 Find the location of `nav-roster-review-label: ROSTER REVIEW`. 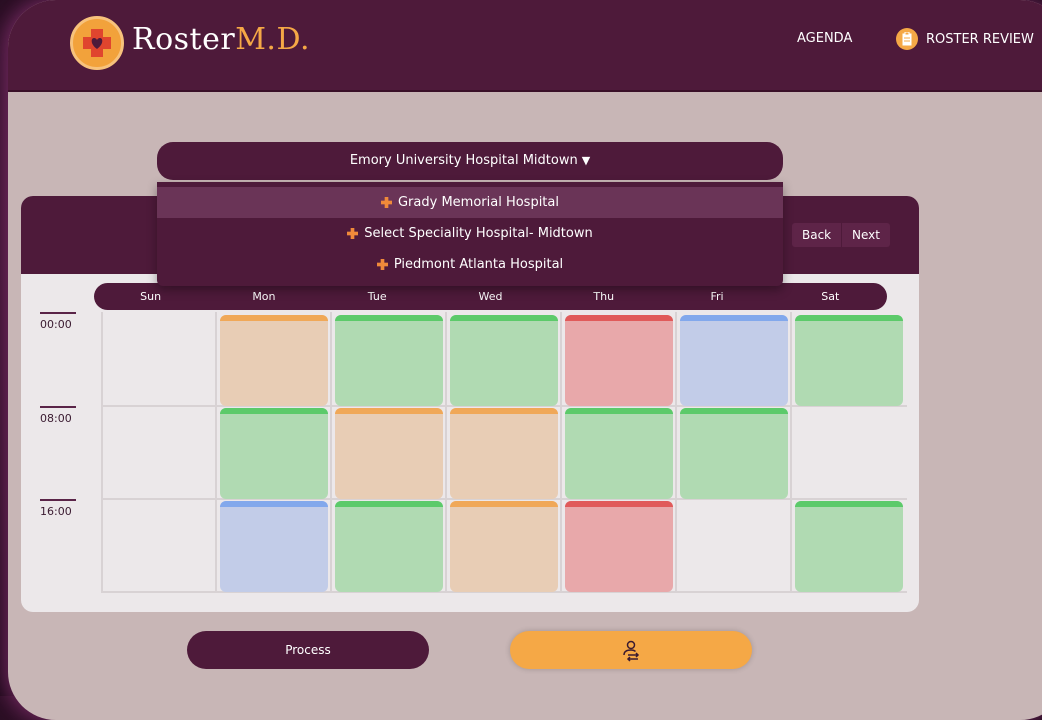

nav-roster-review-label: ROSTER REVIEW is located at coordinates (980, 39).